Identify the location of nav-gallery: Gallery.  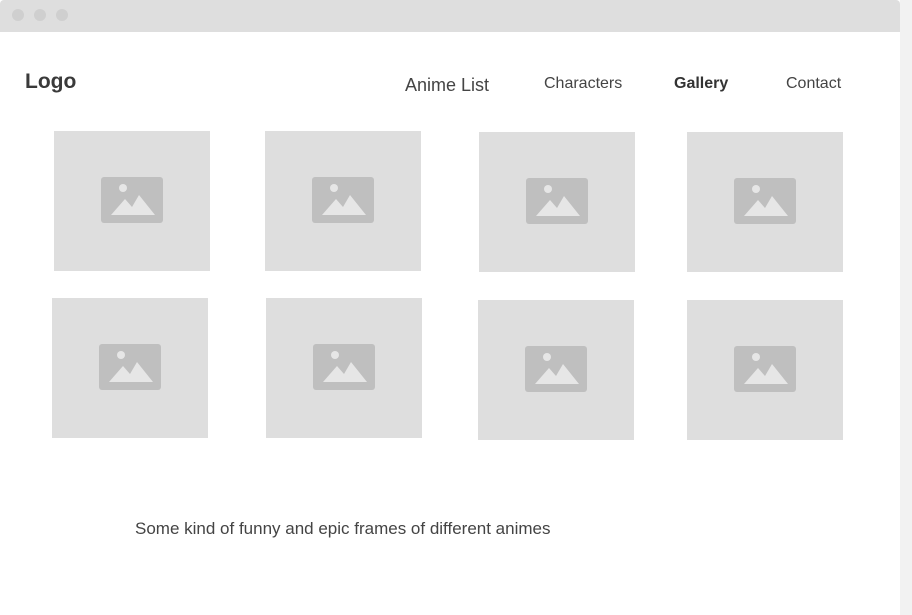
(701, 84).